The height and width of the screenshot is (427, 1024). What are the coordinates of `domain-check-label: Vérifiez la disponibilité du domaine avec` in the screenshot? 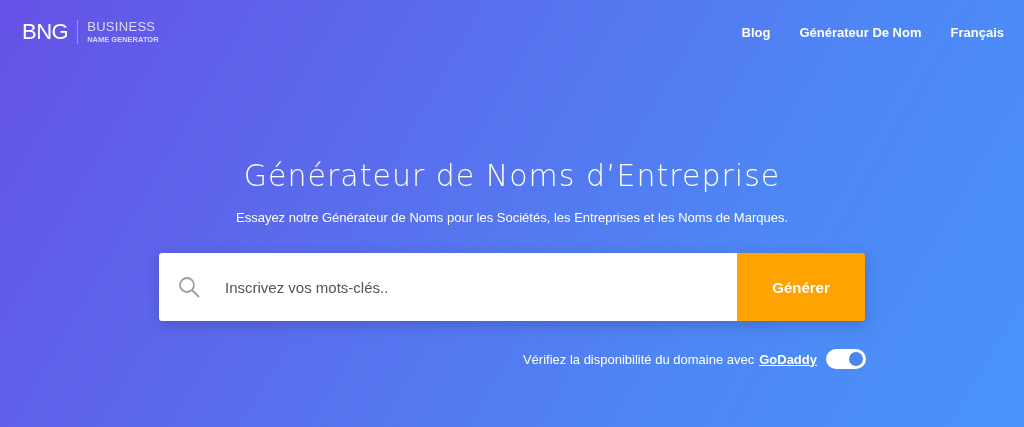 It's located at (638, 359).